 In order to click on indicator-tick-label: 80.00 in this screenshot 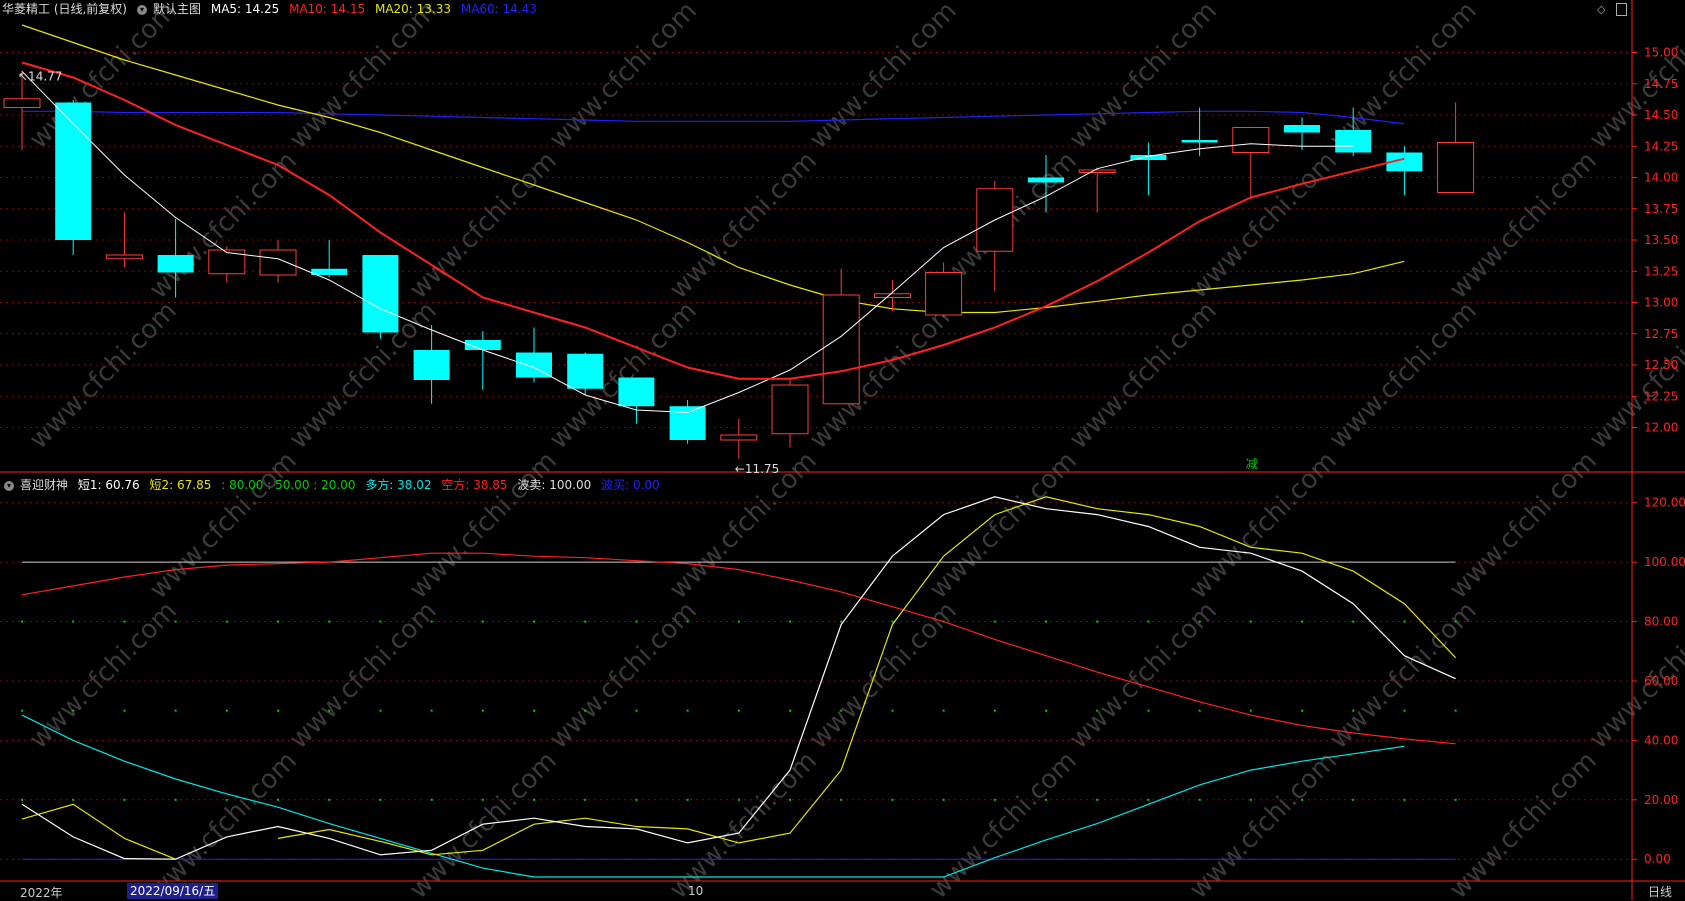, I will do `click(1661, 622)`.